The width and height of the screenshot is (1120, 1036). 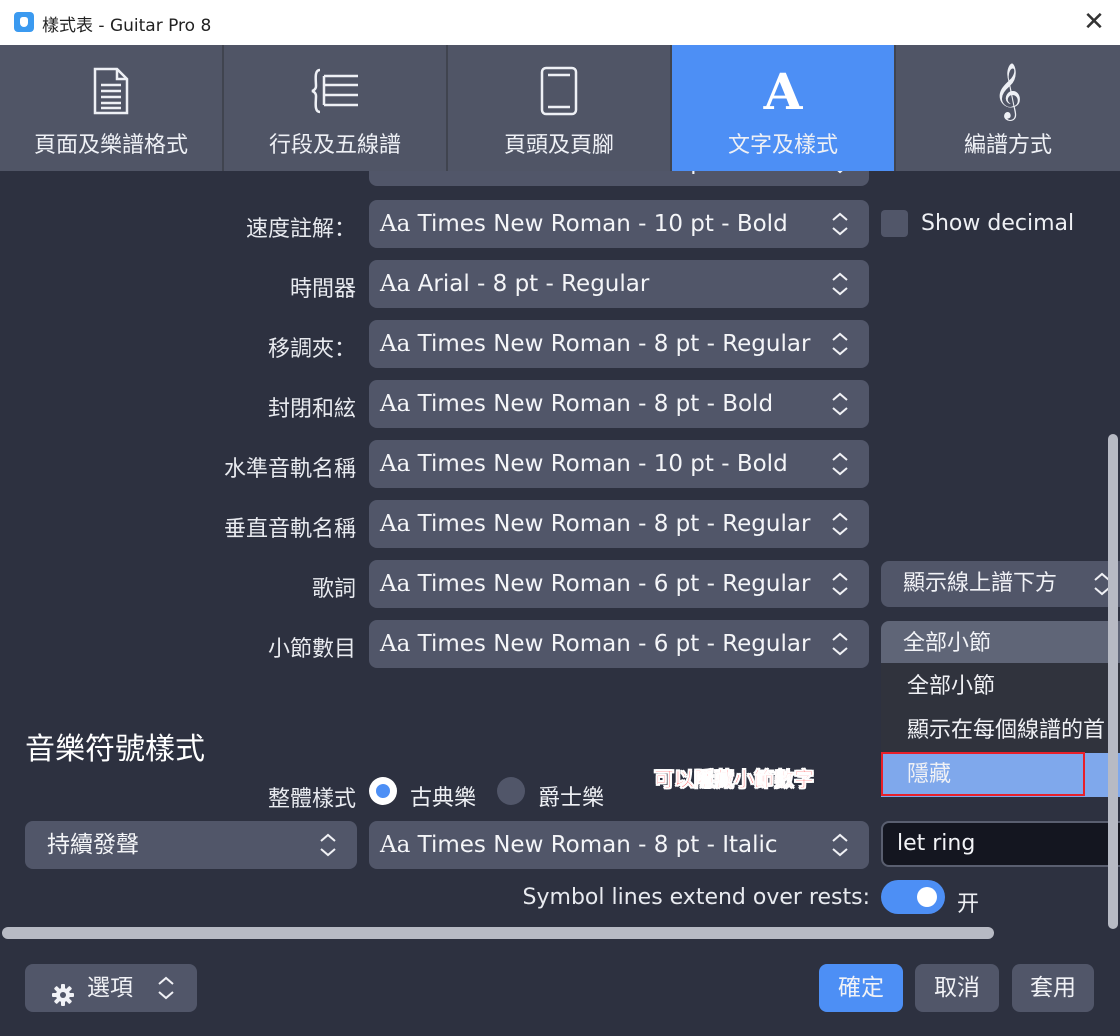 I want to click on header-footer-icon, so click(x=559, y=91).